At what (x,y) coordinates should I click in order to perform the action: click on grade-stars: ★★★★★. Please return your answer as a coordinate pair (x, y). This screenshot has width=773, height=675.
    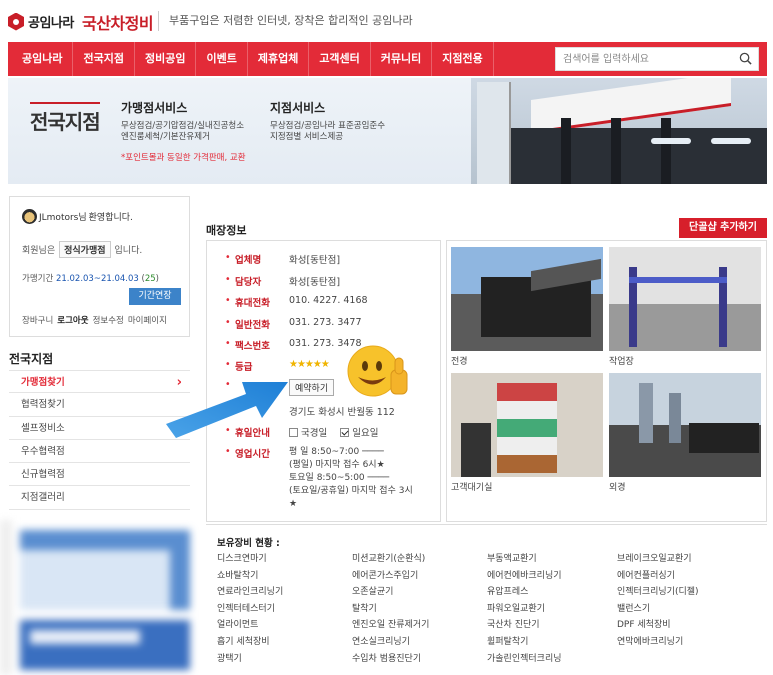
    Looking at the image, I should click on (309, 364).